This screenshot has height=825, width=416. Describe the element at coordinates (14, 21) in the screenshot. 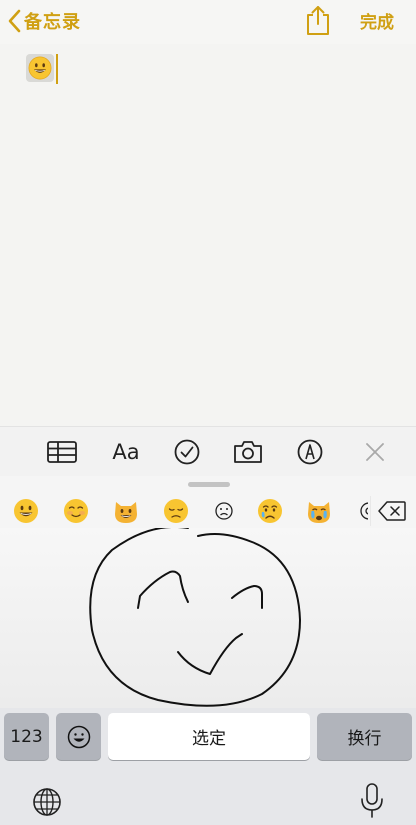

I see `chevron-left-icon` at that location.